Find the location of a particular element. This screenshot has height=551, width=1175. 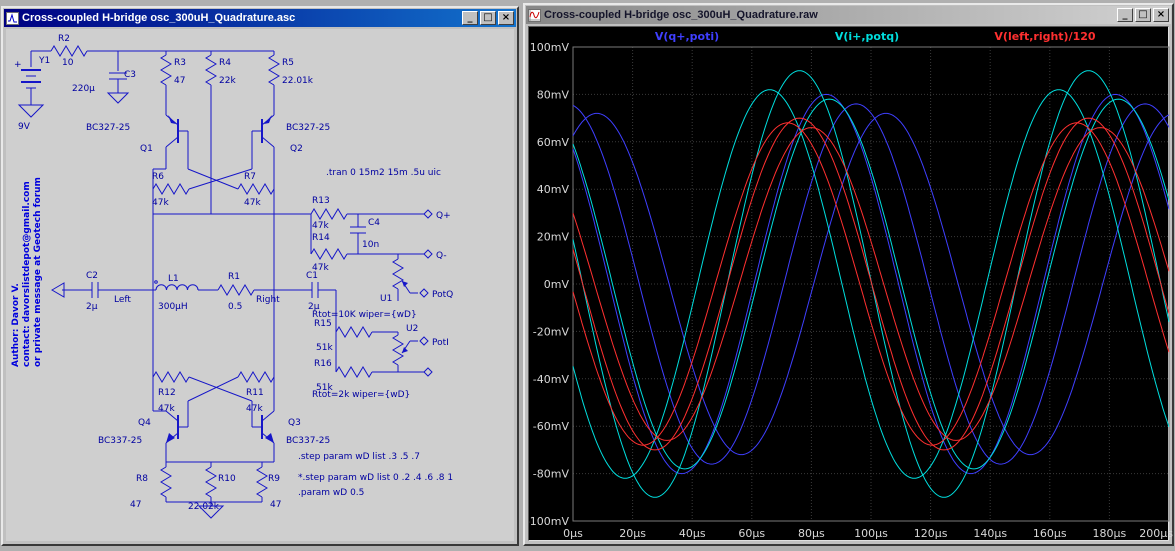

spice-directive-step2: *.step param wD list 0 .2 .4 .6 .8 1 is located at coordinates (375, 478).